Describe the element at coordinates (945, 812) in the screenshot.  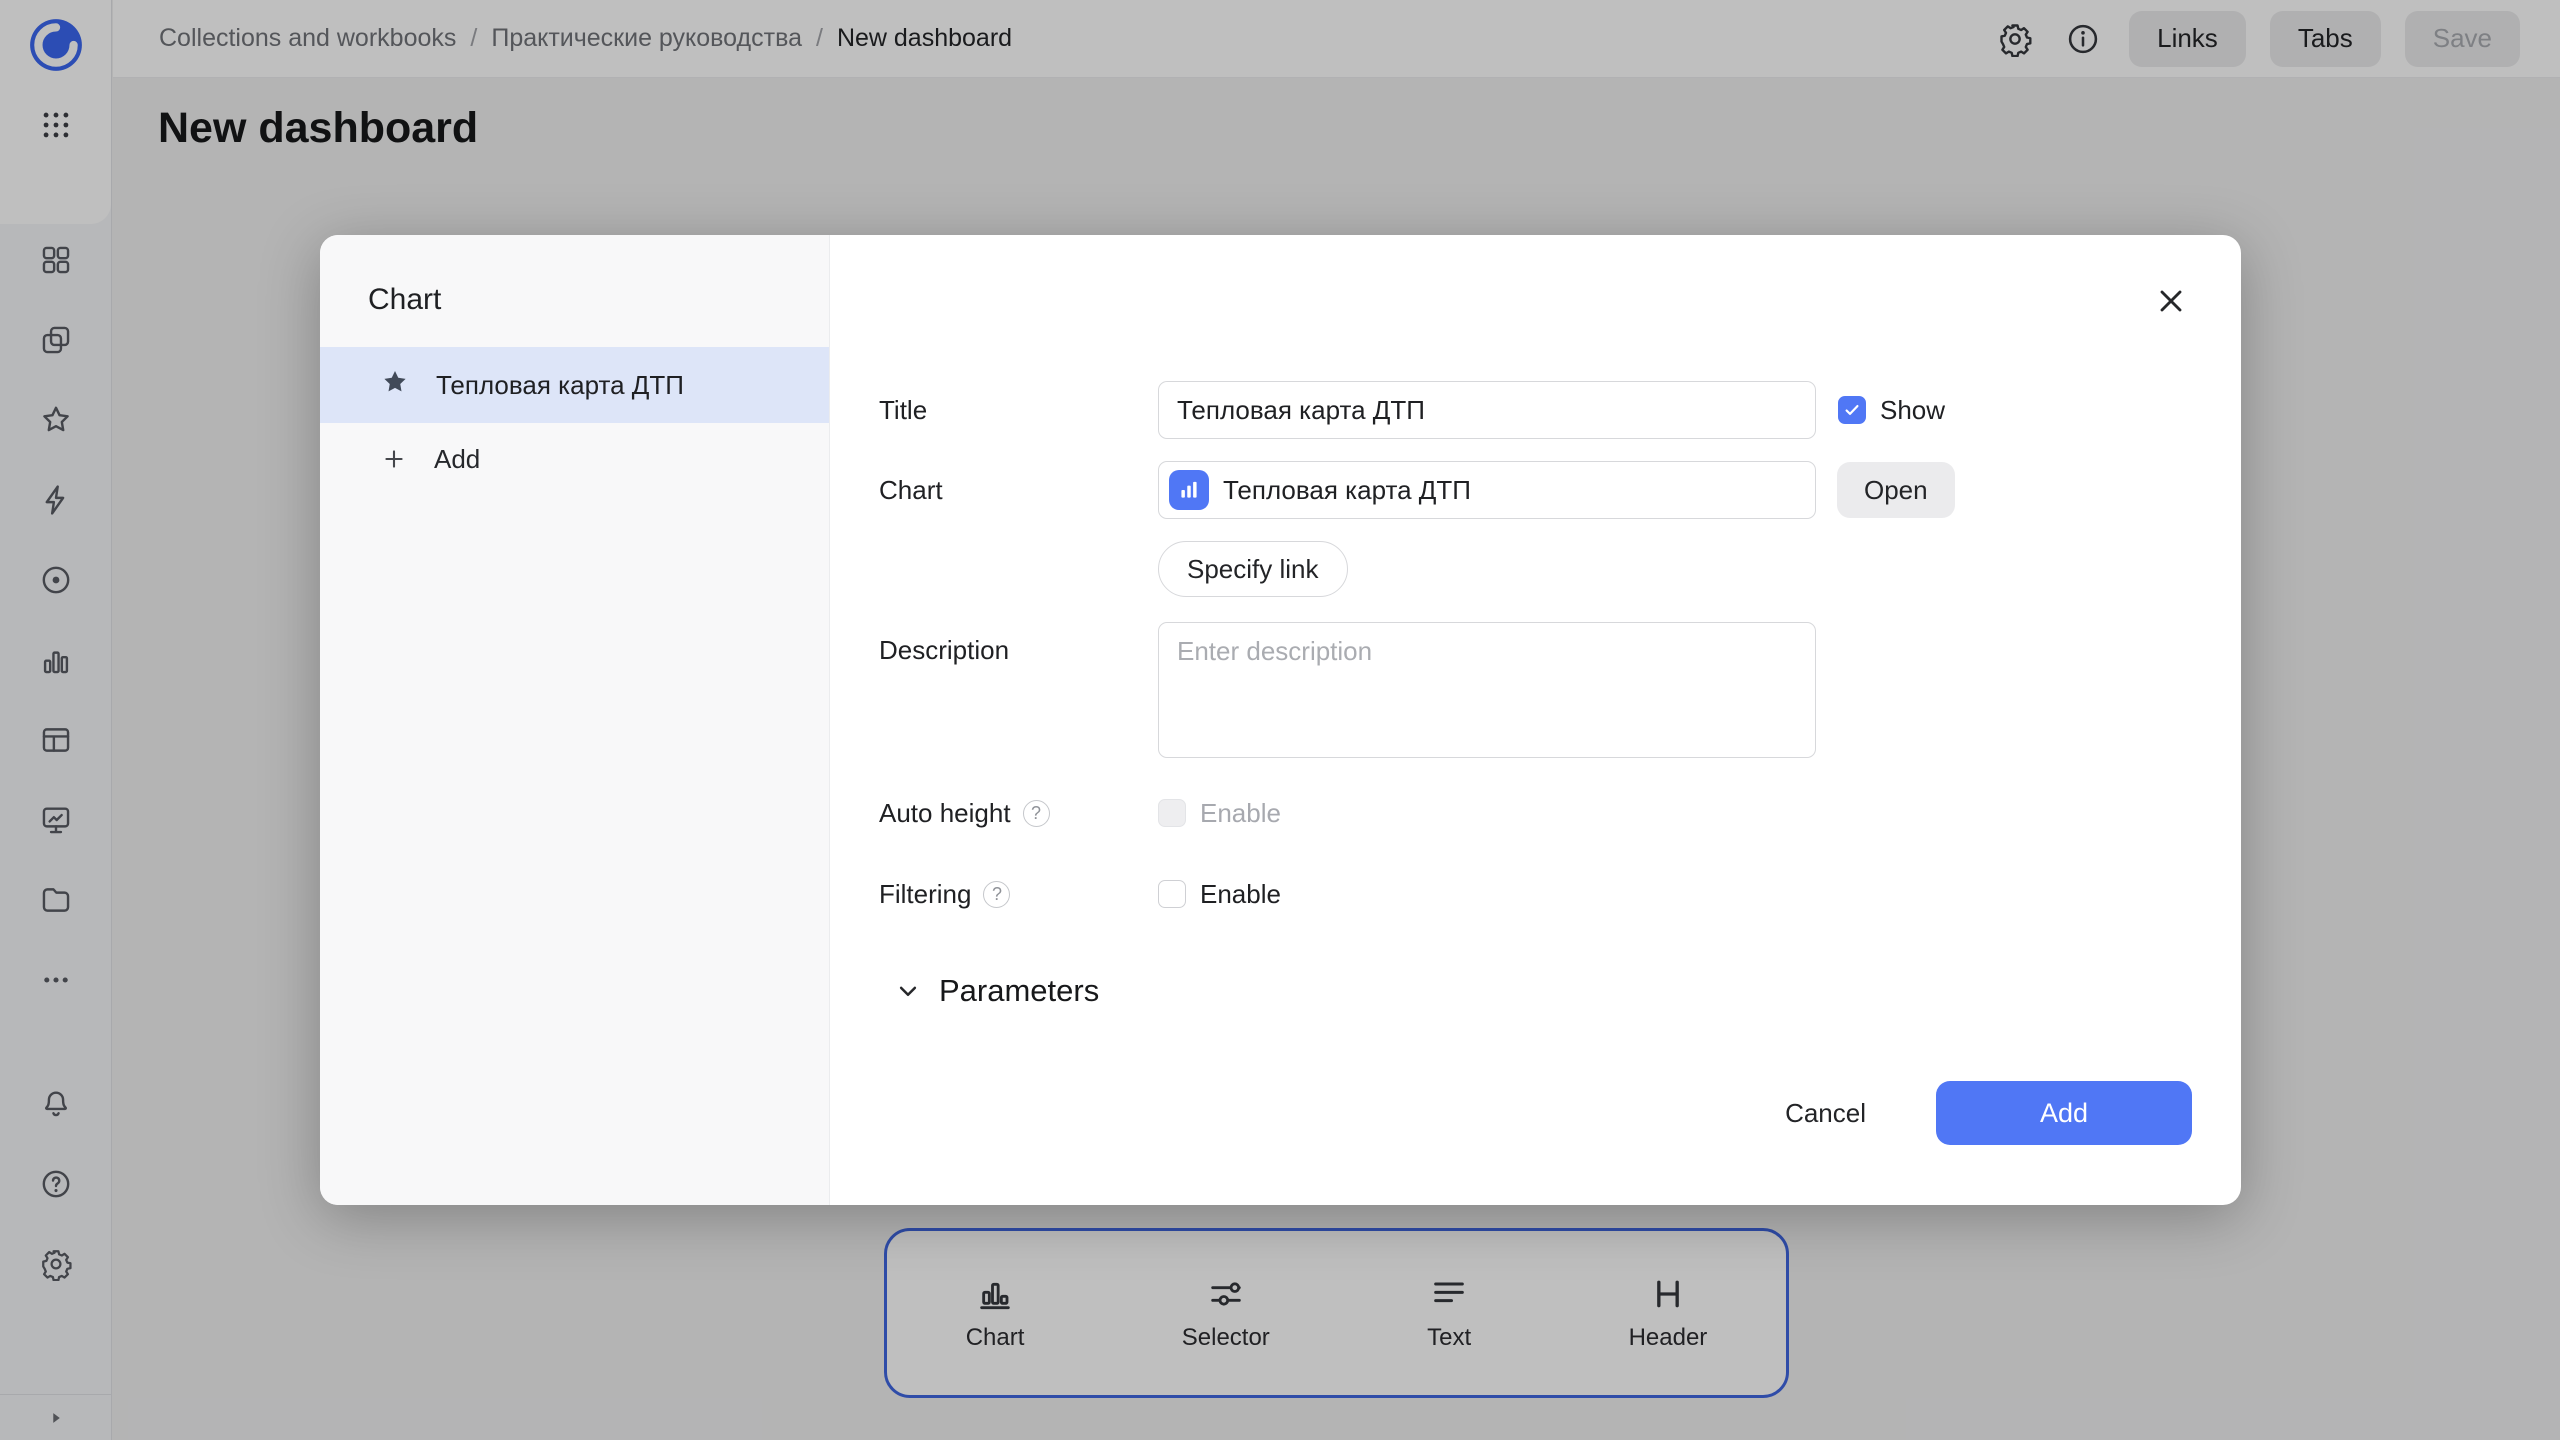
I see `auto-height-label-text: Auto height` at that location.